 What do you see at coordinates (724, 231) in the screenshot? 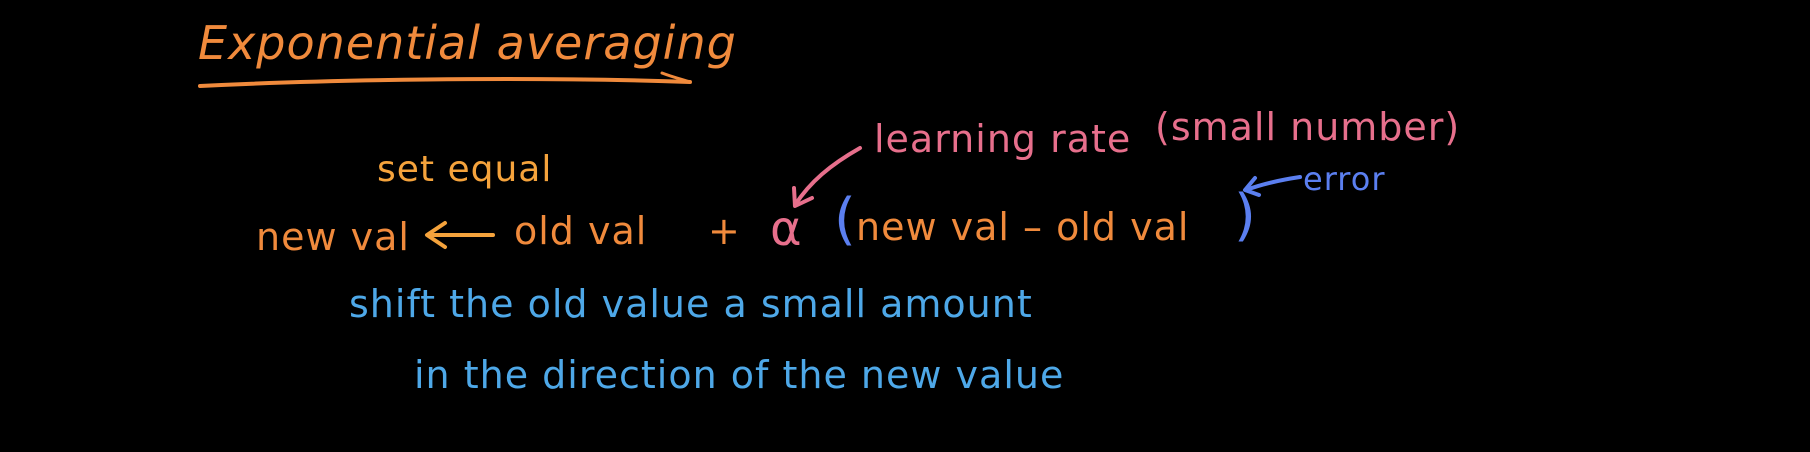
I see `equation-plus: +` at bounding box center [724, 231].